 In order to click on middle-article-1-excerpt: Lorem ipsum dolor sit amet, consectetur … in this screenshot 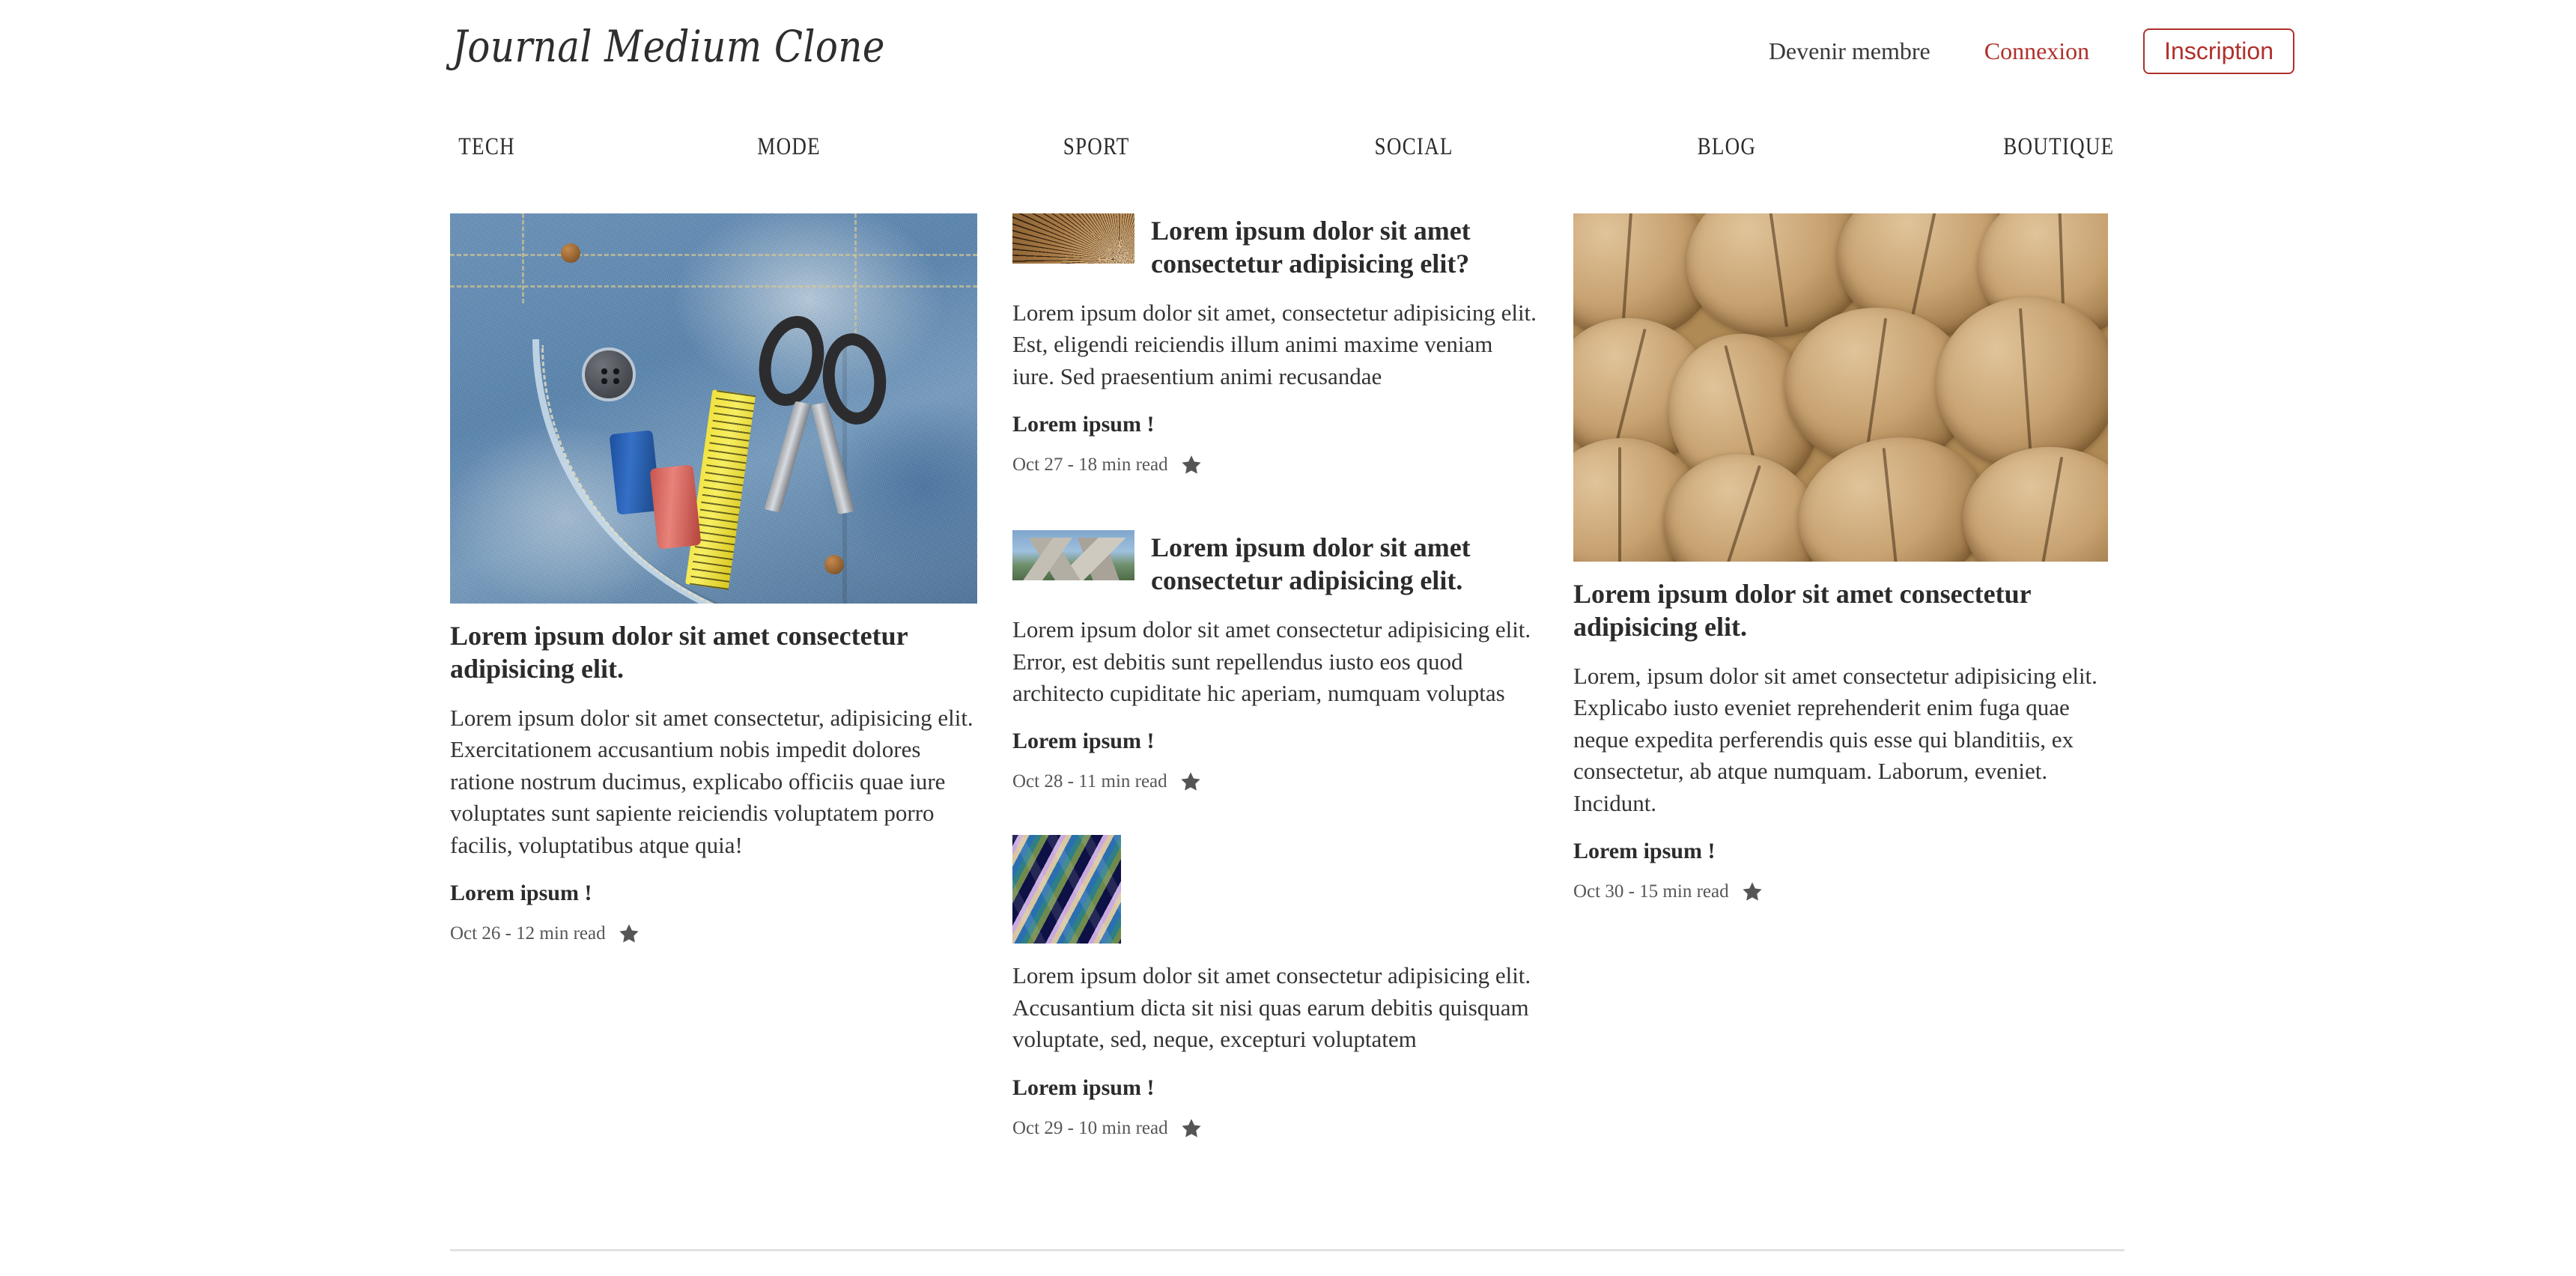, I will do `click(1274, 344)`.